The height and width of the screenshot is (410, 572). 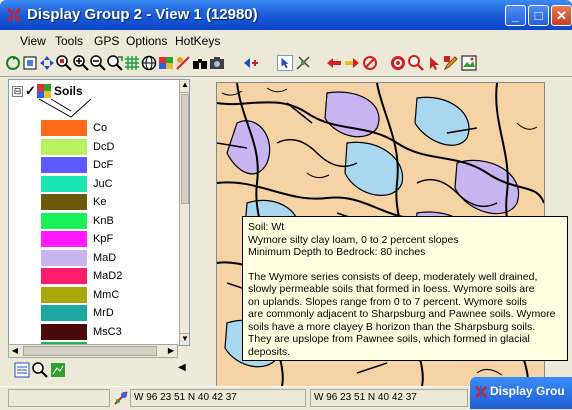 What do you see at coordinates (100, 128) in the screenshot?
I see `legend-item-label: Co` at bounding box center [100, 128].